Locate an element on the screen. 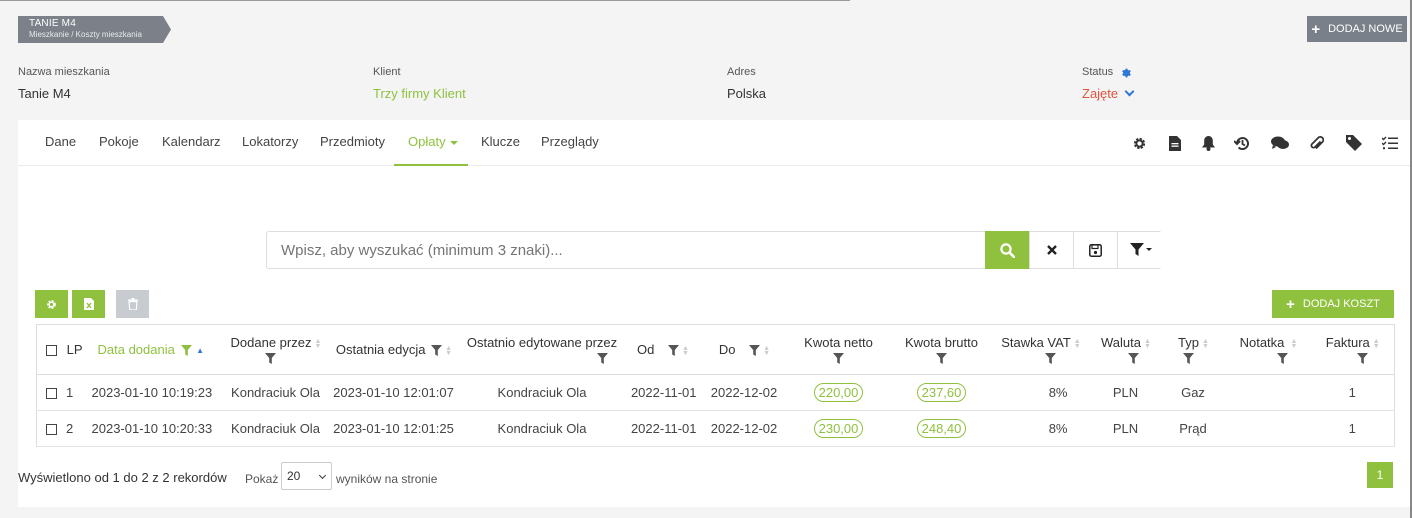 This screenshot has height=518, width=1412. header-added-by: Dodane przez ▲ ▼ is located at coordinates (275, 349).